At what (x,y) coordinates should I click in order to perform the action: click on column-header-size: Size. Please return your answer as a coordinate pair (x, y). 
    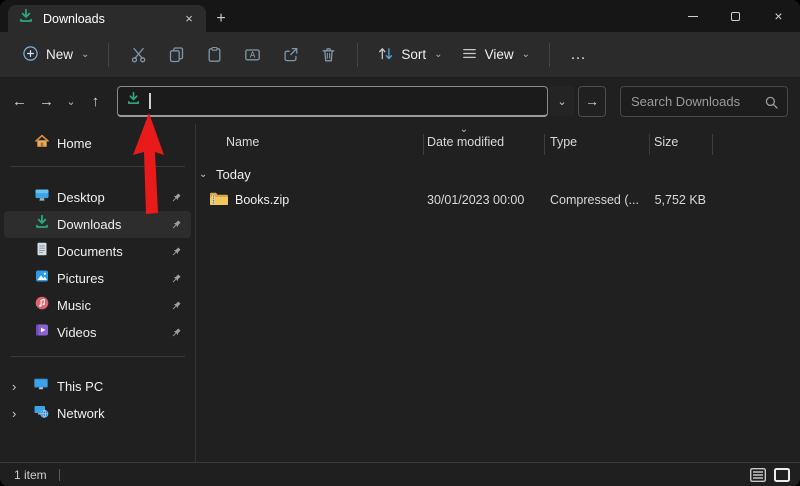
    Looking at the image, I should click on (666, 142).